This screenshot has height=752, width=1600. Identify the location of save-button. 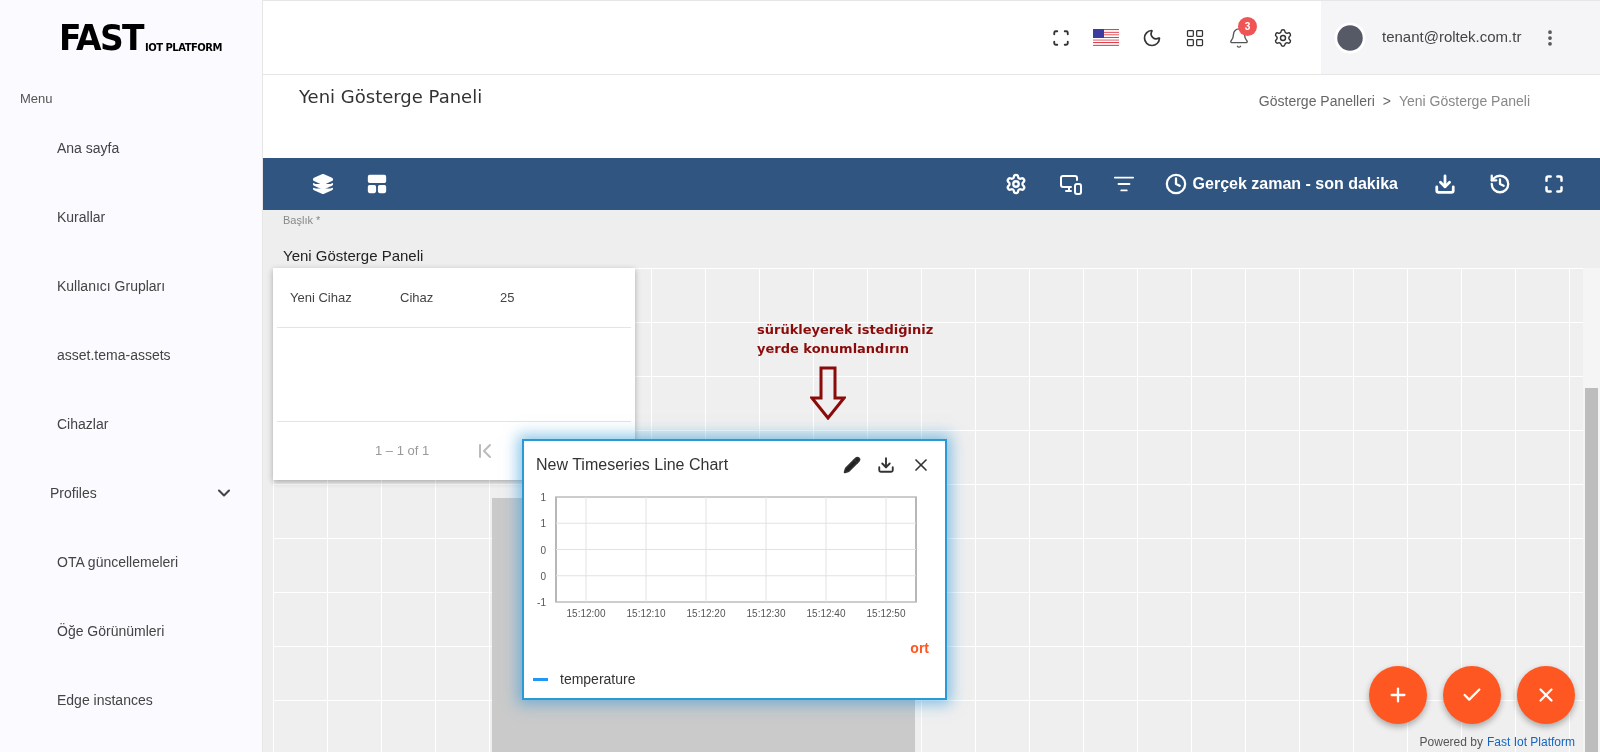
(1472, 695).